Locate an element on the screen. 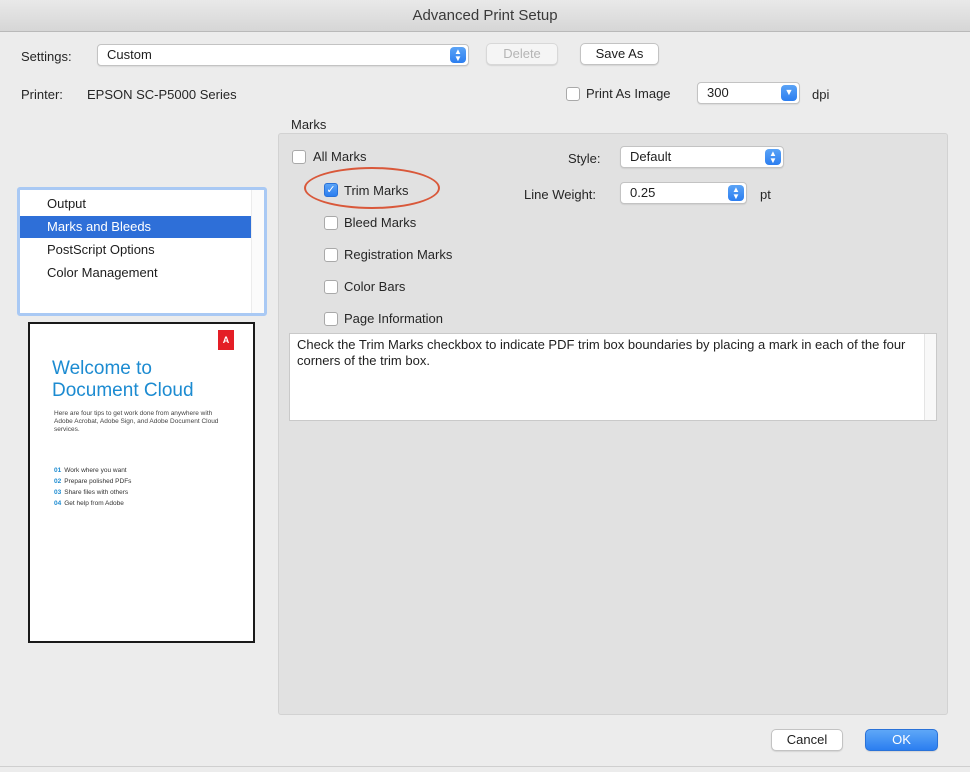 The image size is (970, 772). preview-tip: 03 Share files with others is located at coordinates (91, 492).